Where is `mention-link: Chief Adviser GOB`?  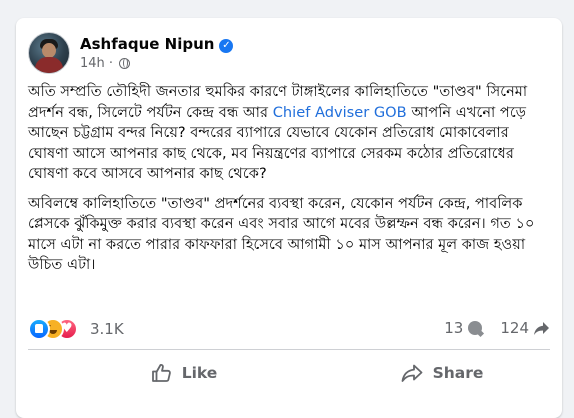 mention-link: Chief Adviser GOB is located at coordinates (340, 112).